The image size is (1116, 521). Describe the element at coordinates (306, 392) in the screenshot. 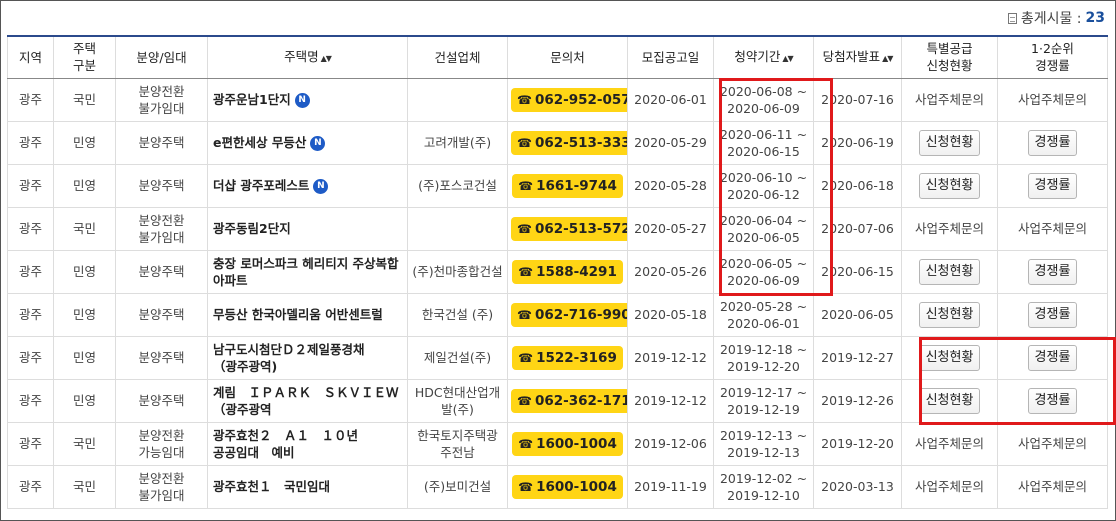

I see `house-name-link: 계림 ＩＰＡＲＫ ＳＫＶＩＥＷ` at that location.